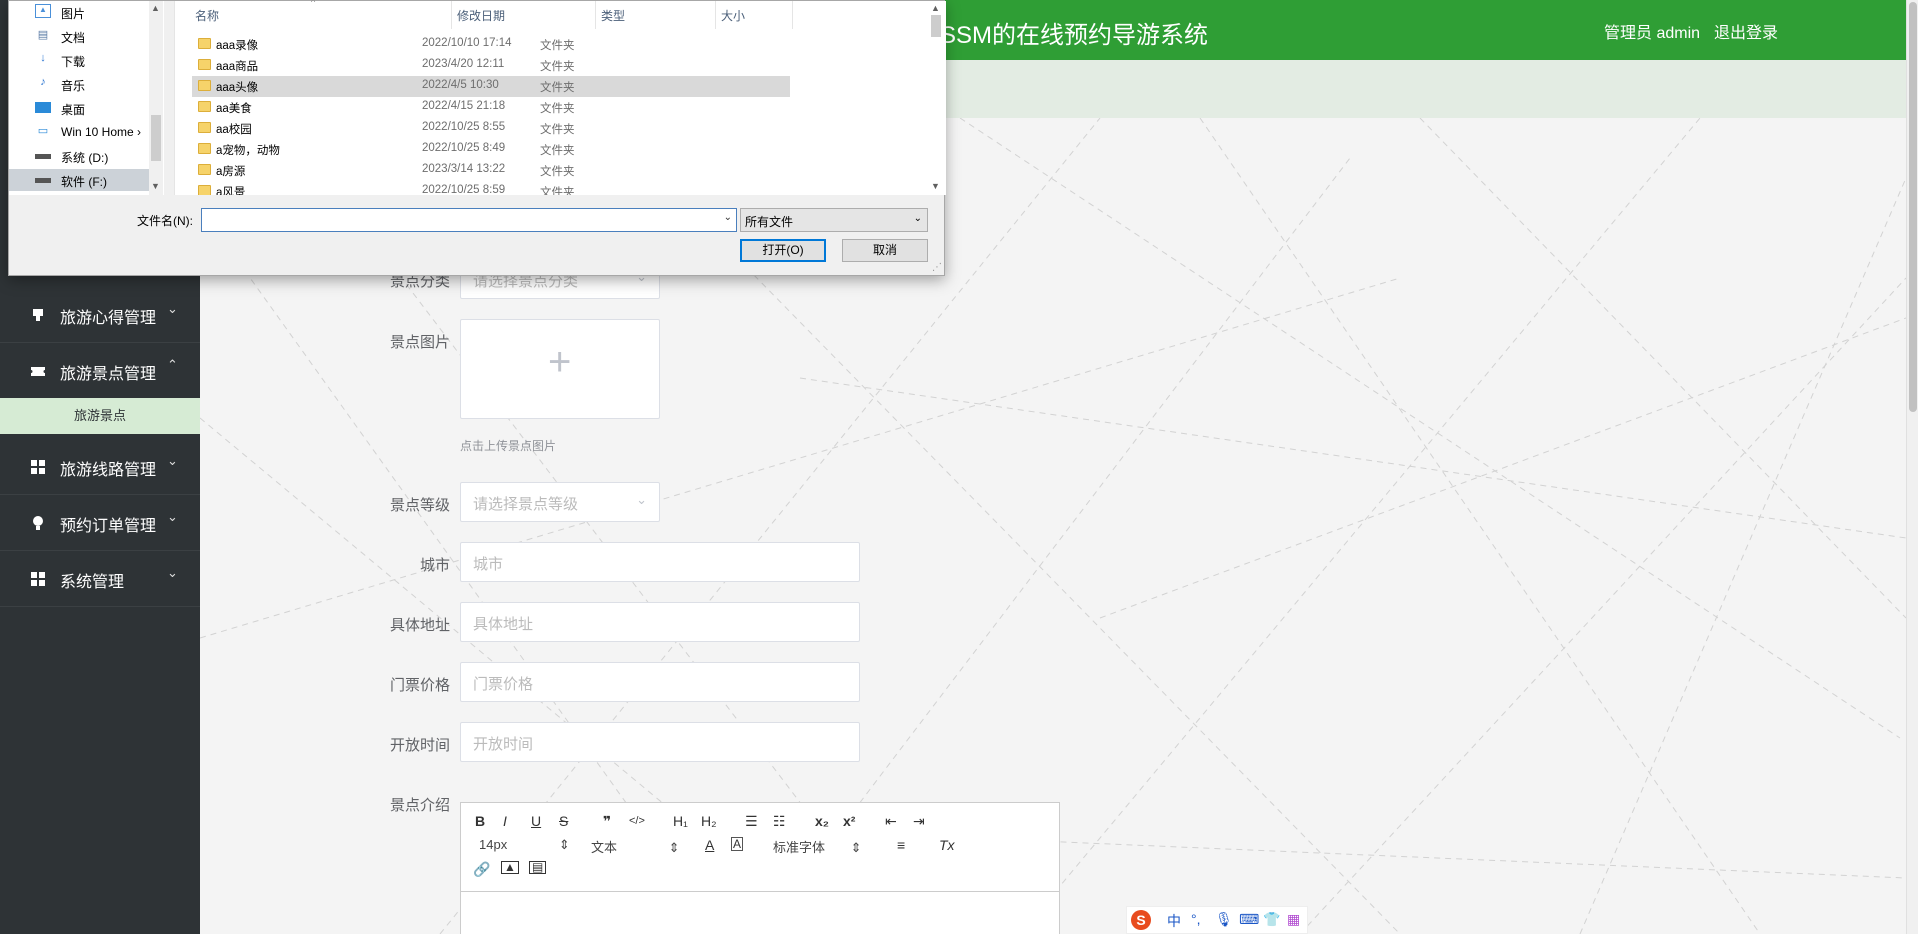  Describe the element at coordinates (43, 156) in the screenshot. I see `drive-icon` at that location.